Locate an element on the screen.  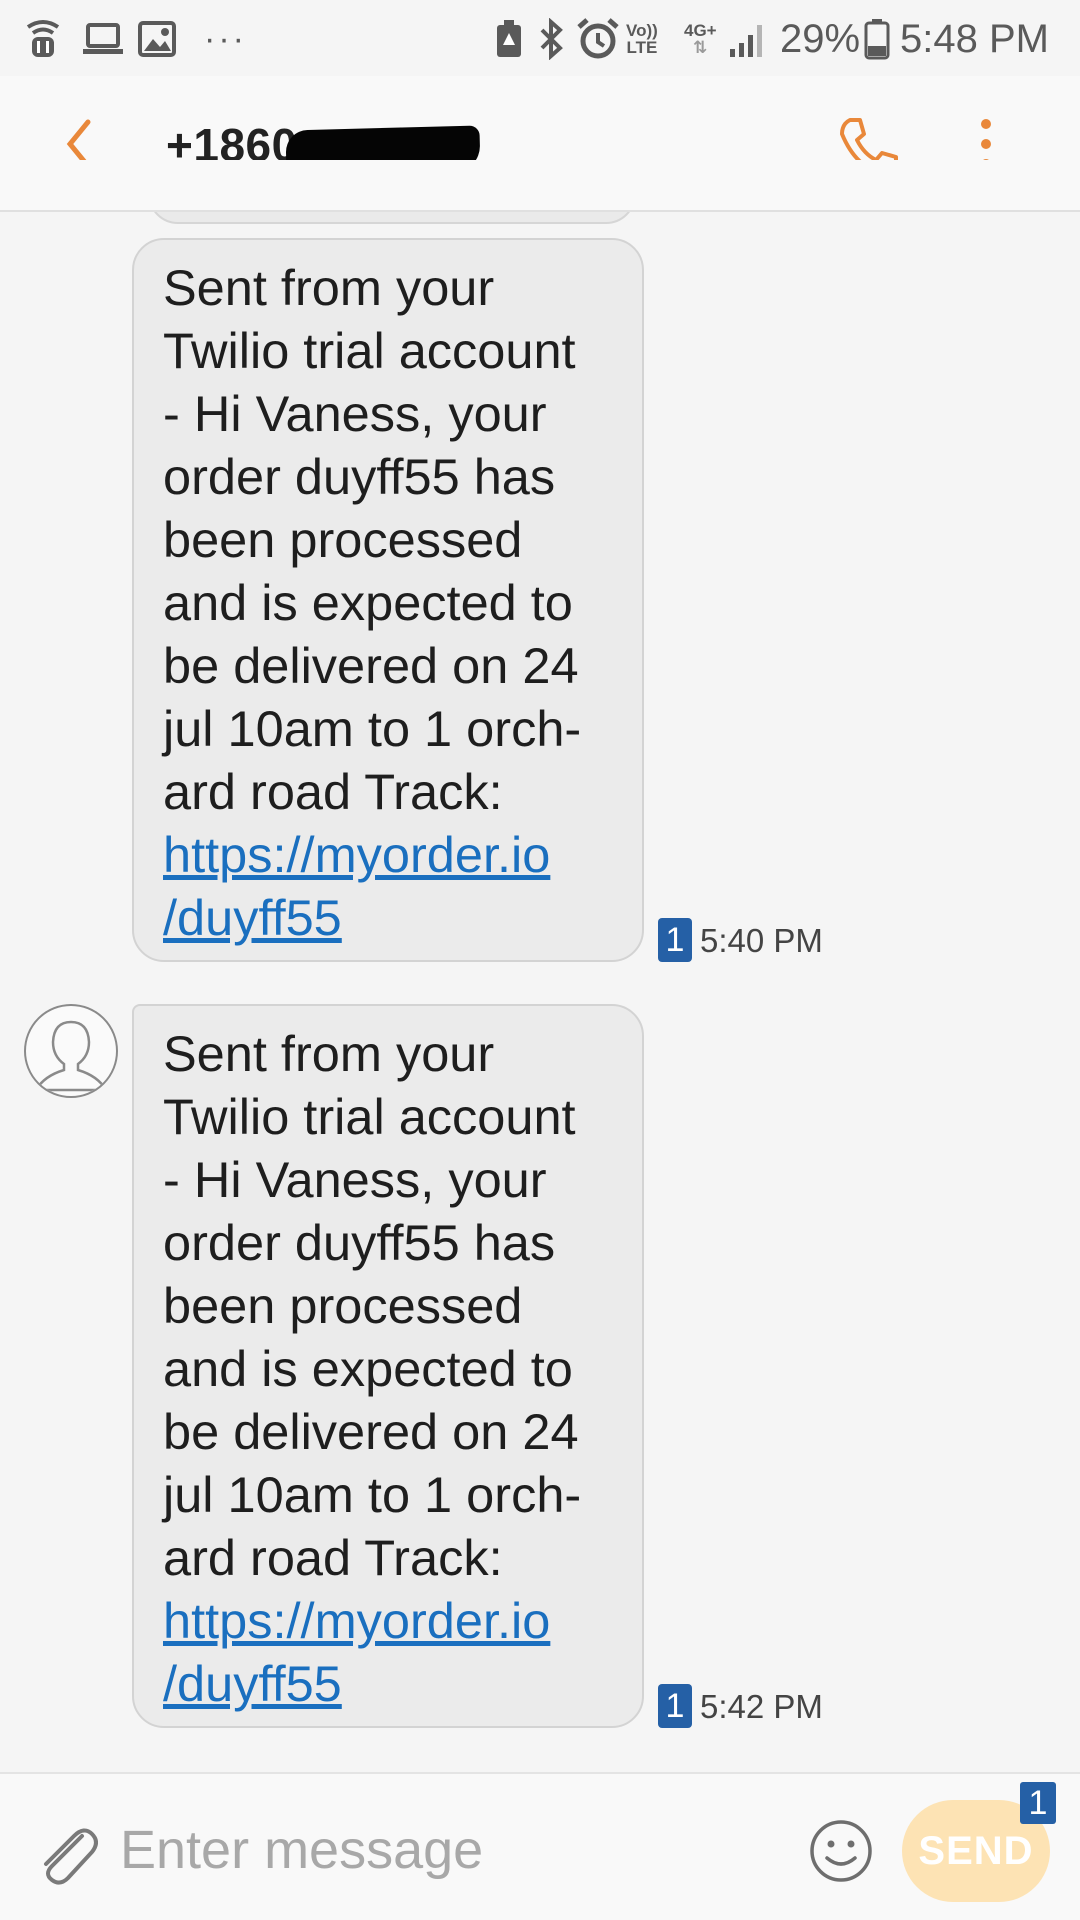
send-sim-badge: 1 is located at coordinates (1038, 1803).